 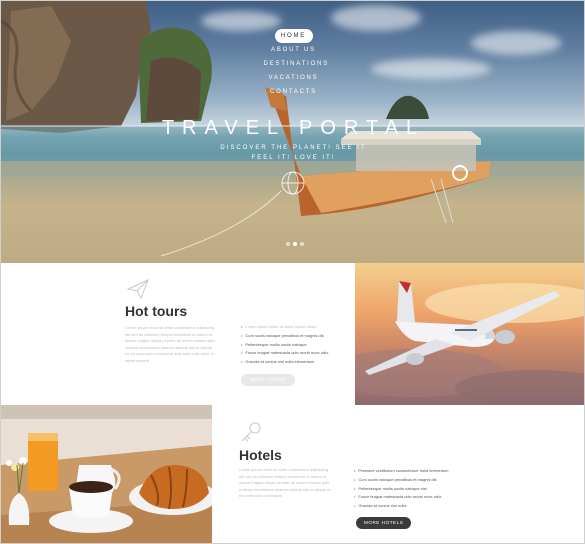 What do you see at coordinates (284, 327) in the screenshot?
I see `list-item: Lorem ipsum dolor sit amet conse ctetur` at bounding box center [284, 327].